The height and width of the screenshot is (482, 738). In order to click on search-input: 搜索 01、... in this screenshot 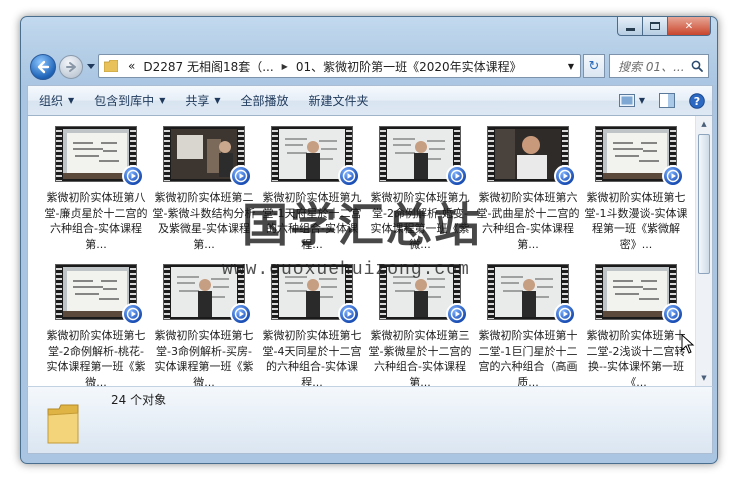, I will do `click(659, 66)`.